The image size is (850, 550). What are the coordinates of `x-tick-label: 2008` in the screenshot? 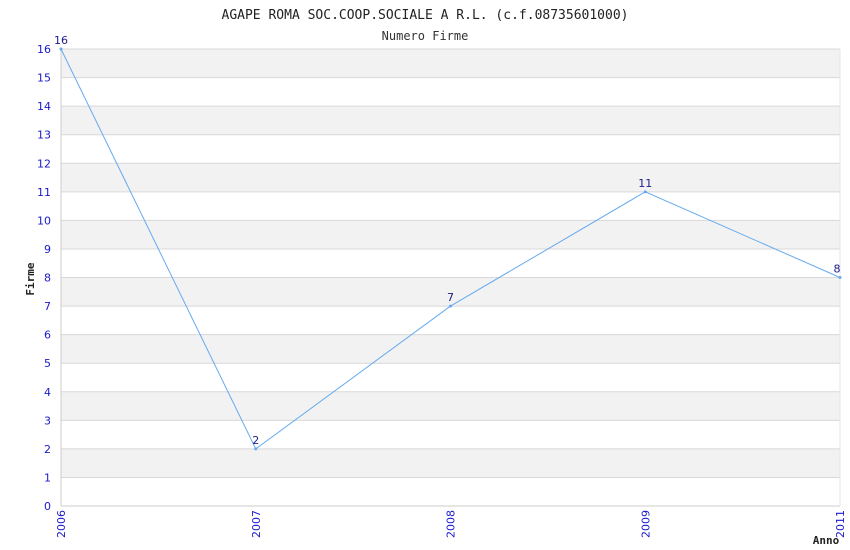 It's located at (451, 524).